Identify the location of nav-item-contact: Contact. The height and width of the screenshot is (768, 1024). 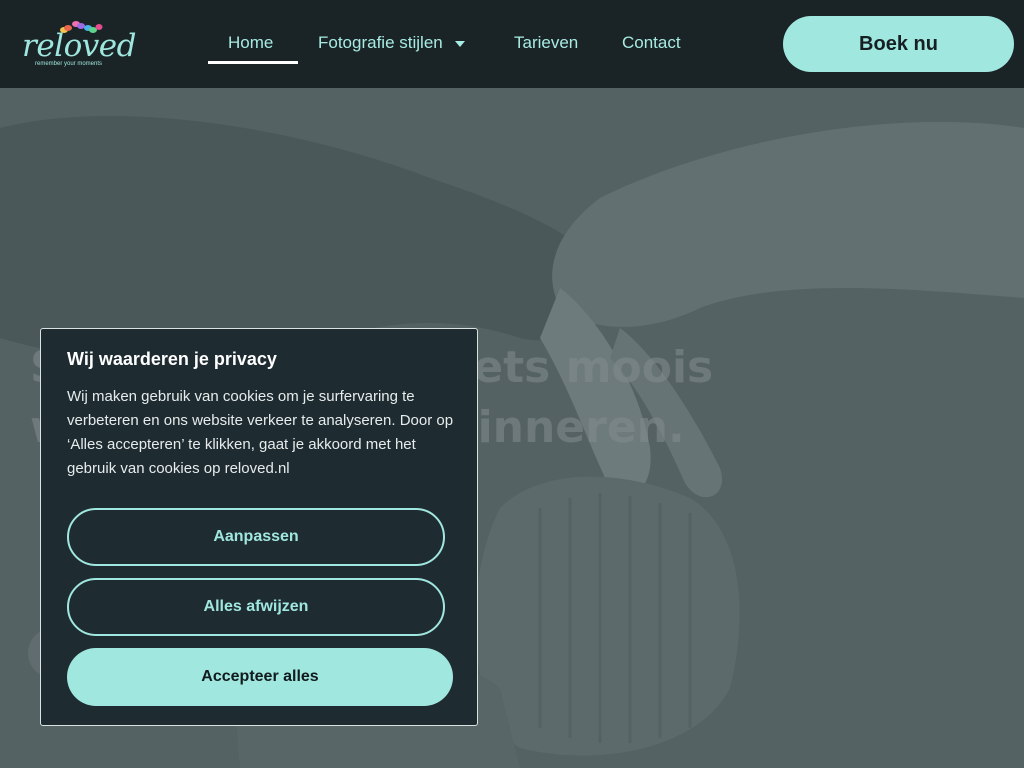
(651, 43).